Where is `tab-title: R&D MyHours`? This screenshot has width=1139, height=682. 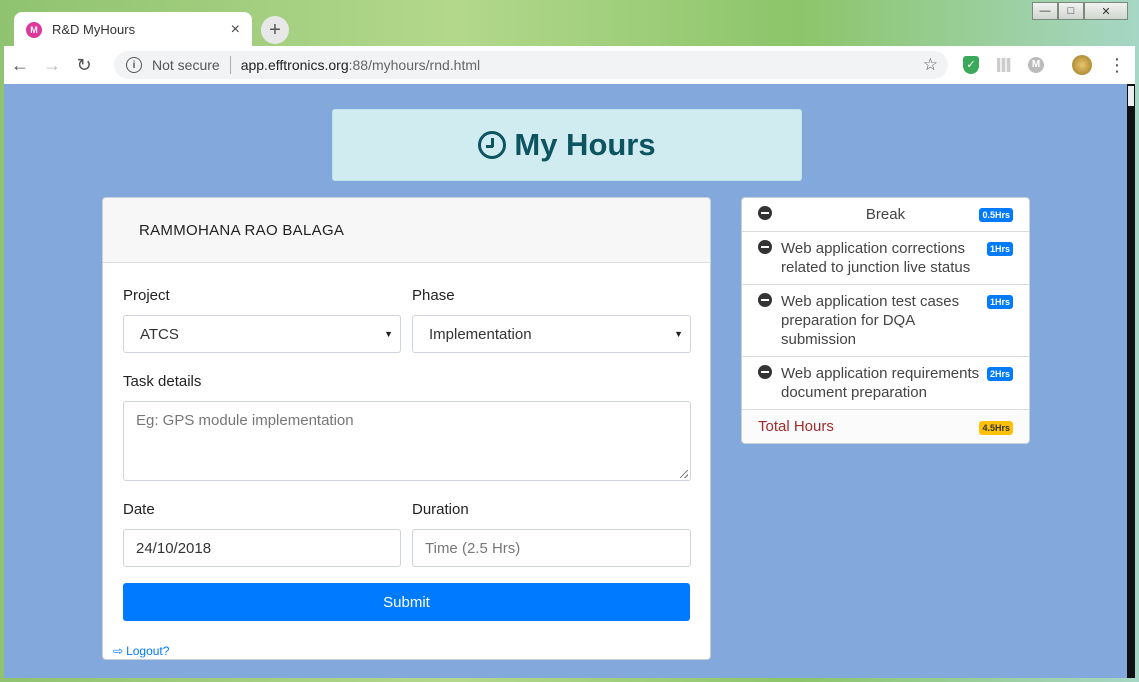 tab-title: R&D MyHours is located at coordinates (94, 29).